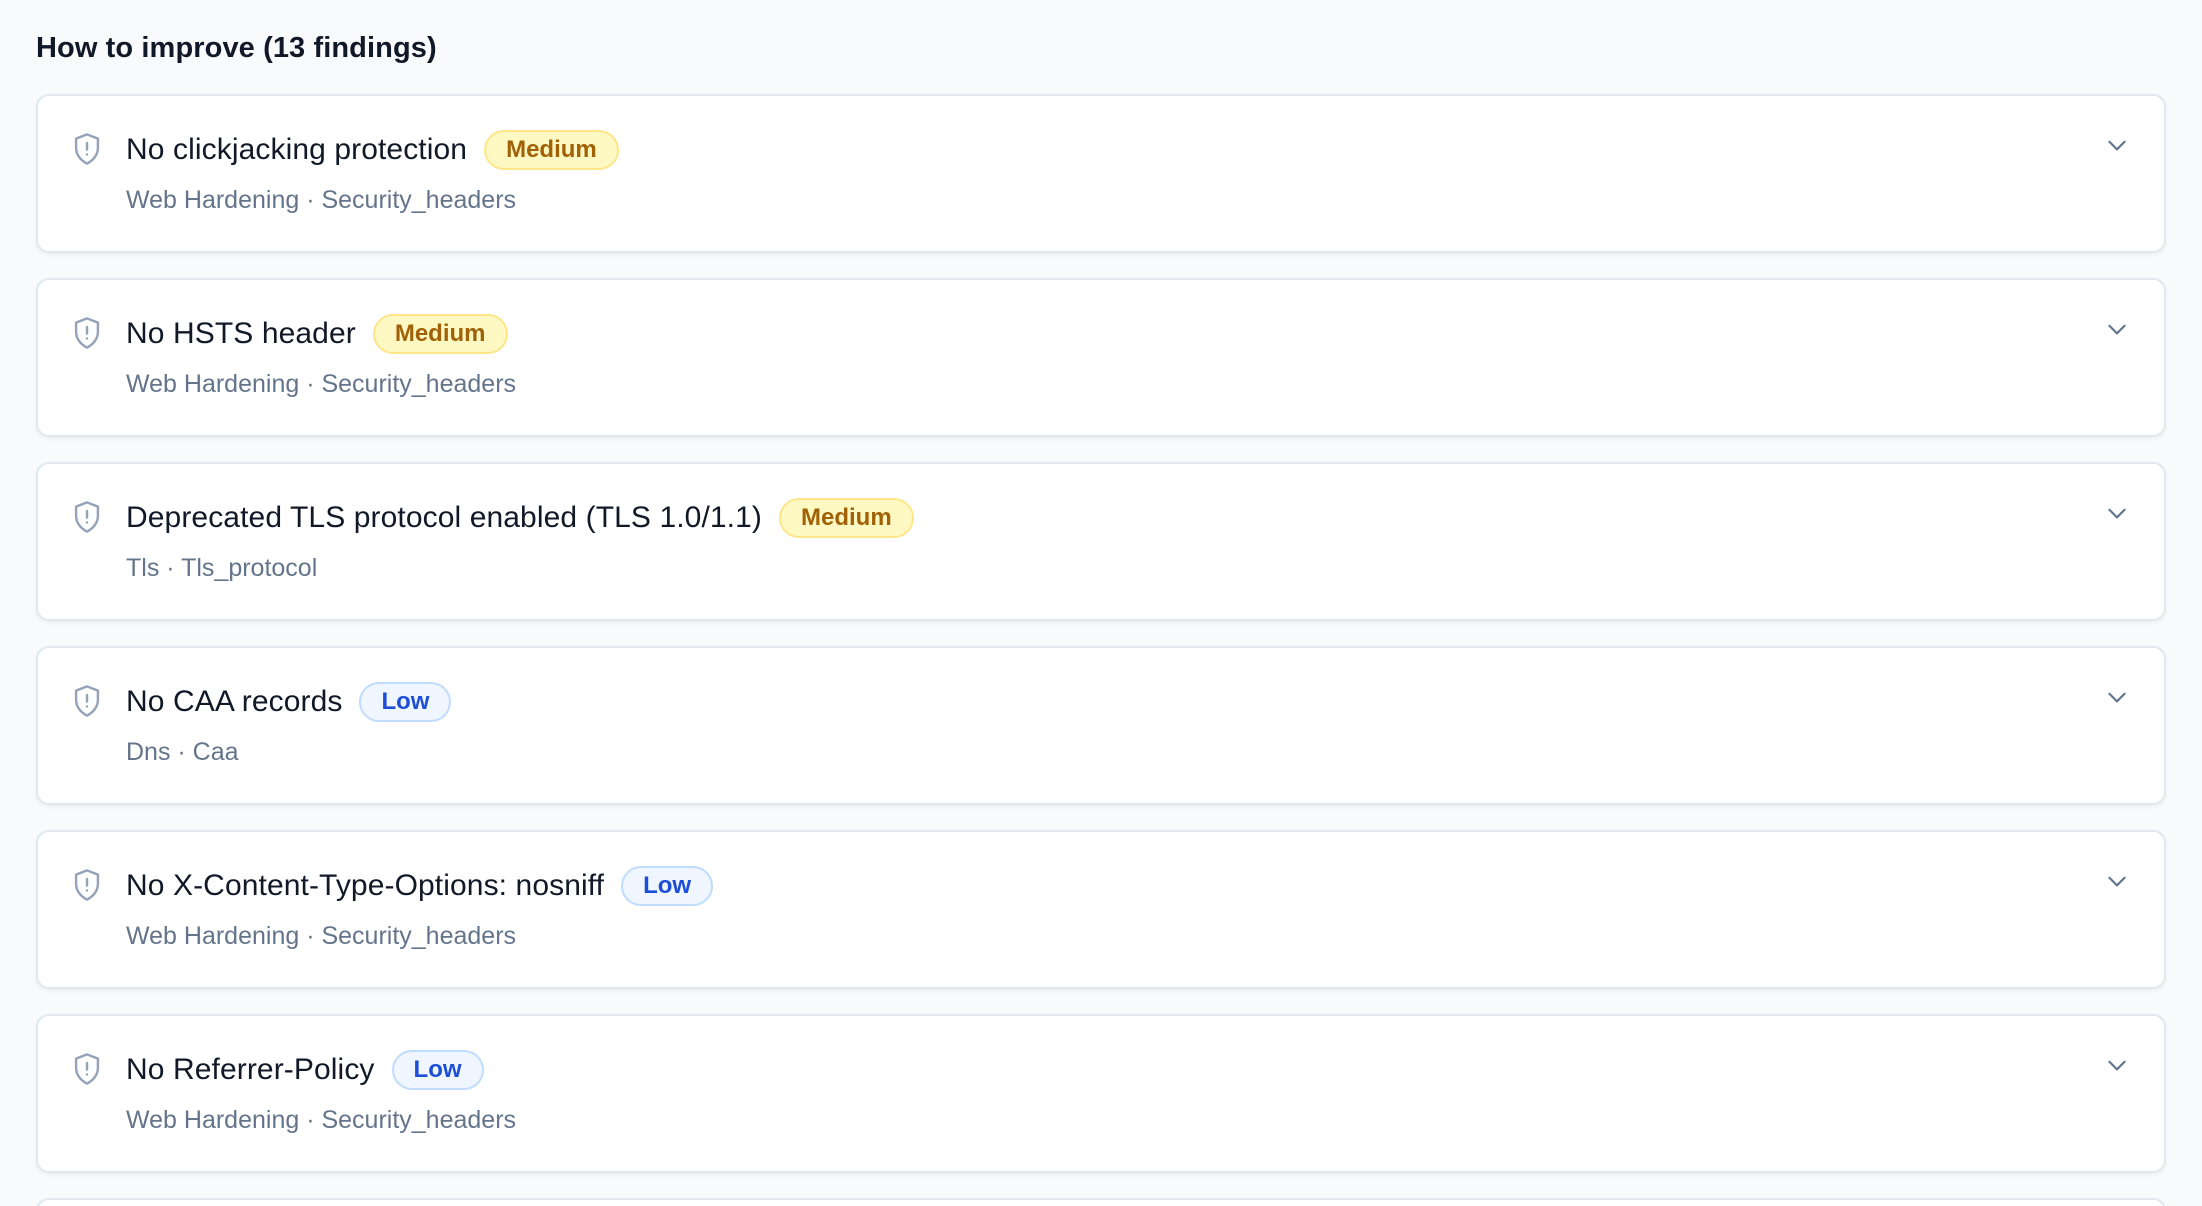 This screenshot has height=1206, width=2202. I want to click on finding-title-row: No X-Content-Type-Options: nosniff Low, so click(420, 886).